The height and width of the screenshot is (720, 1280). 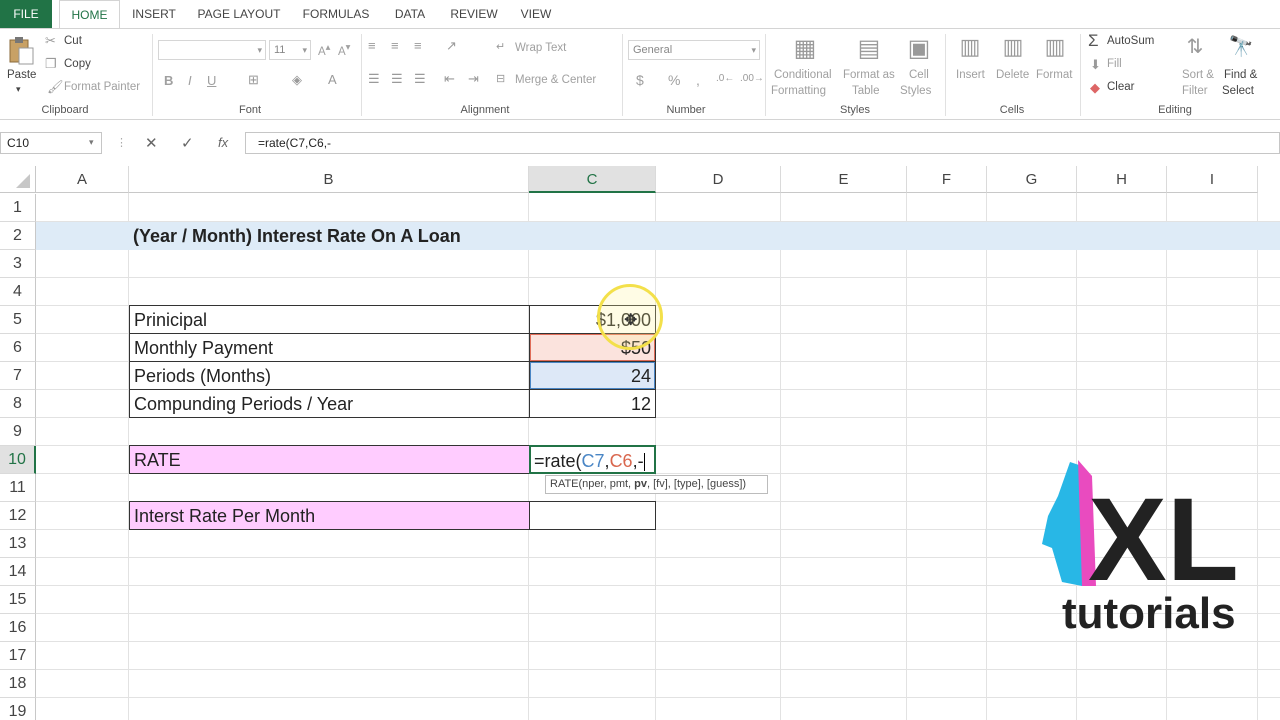 I want to click on shrink-font-icon: A▾, so click(x=344, y=50).